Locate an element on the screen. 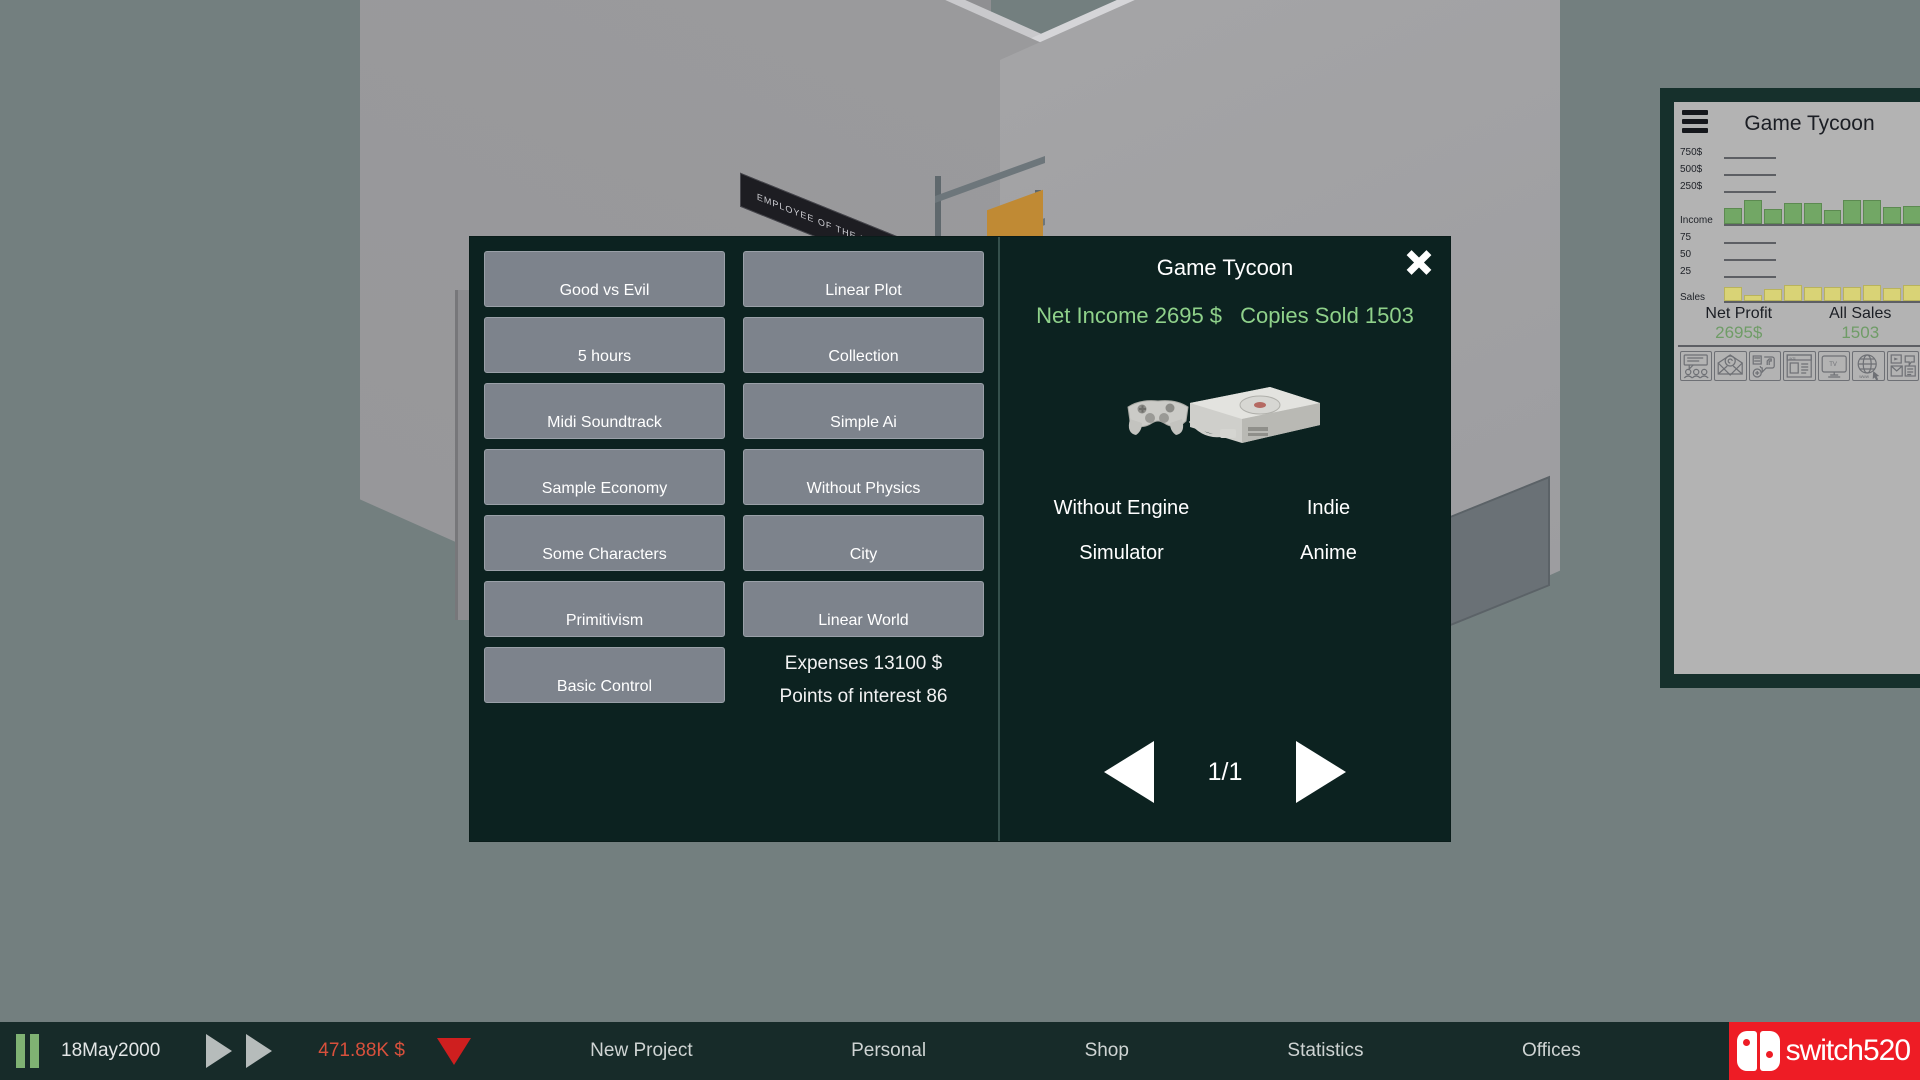 The width and height of the screenshot is (1920, 1080). page-indicator: 1/1 is located at coordinates (1225, 771).